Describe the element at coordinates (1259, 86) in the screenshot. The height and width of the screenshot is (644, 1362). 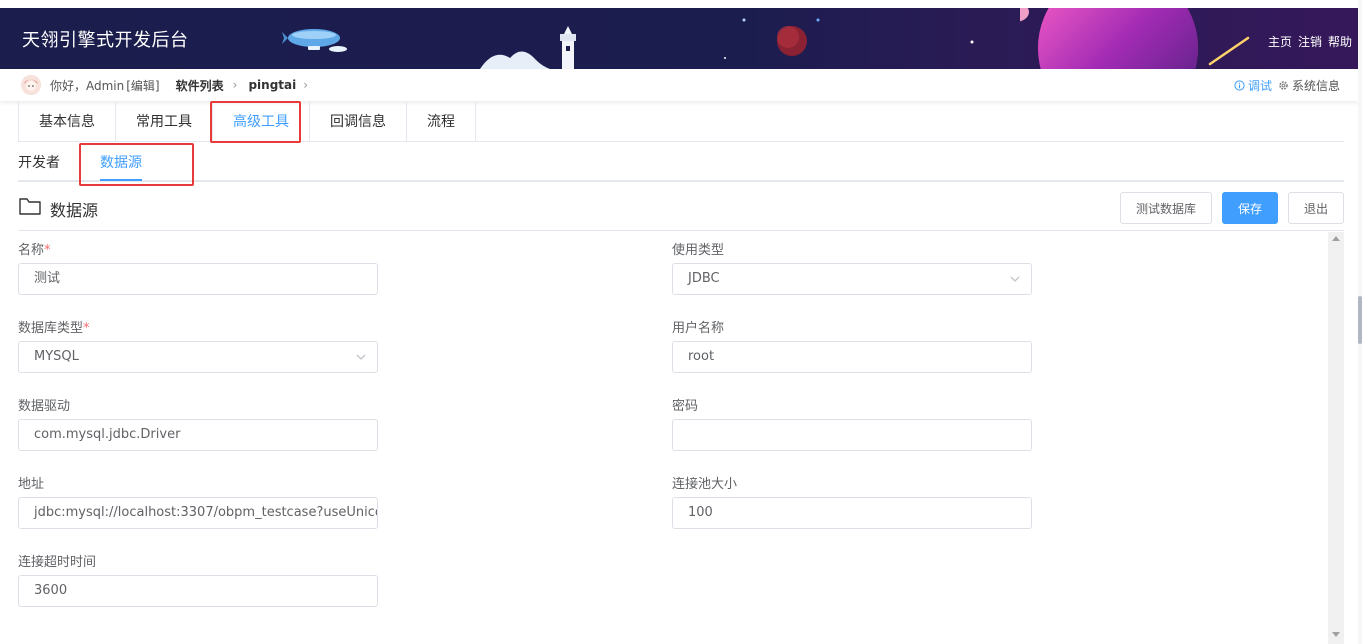
I see `debug-label: 调试` at that location.